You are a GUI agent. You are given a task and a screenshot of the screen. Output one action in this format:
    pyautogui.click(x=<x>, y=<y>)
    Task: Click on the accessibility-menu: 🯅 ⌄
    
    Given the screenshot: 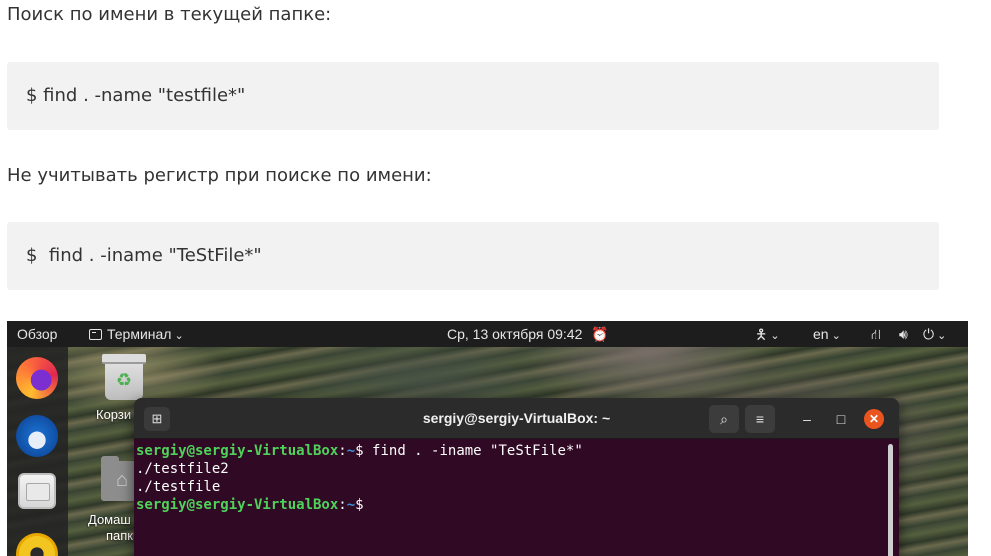 What is the action you would take?
    pyautogui.click(x=767, y=334)
    